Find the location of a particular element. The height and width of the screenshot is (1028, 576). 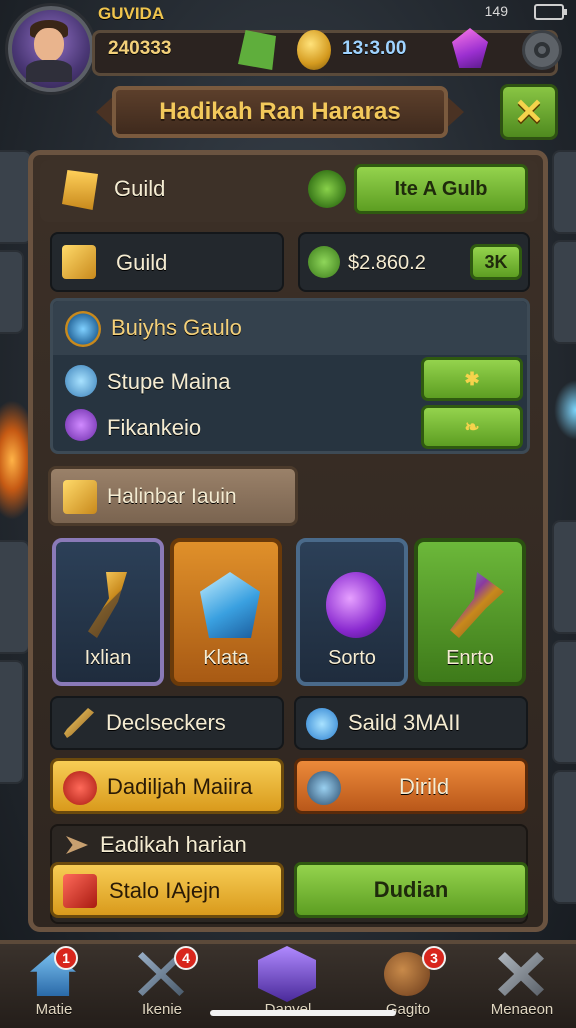

golden-hammer-icon is located at coordinates (107, 605).